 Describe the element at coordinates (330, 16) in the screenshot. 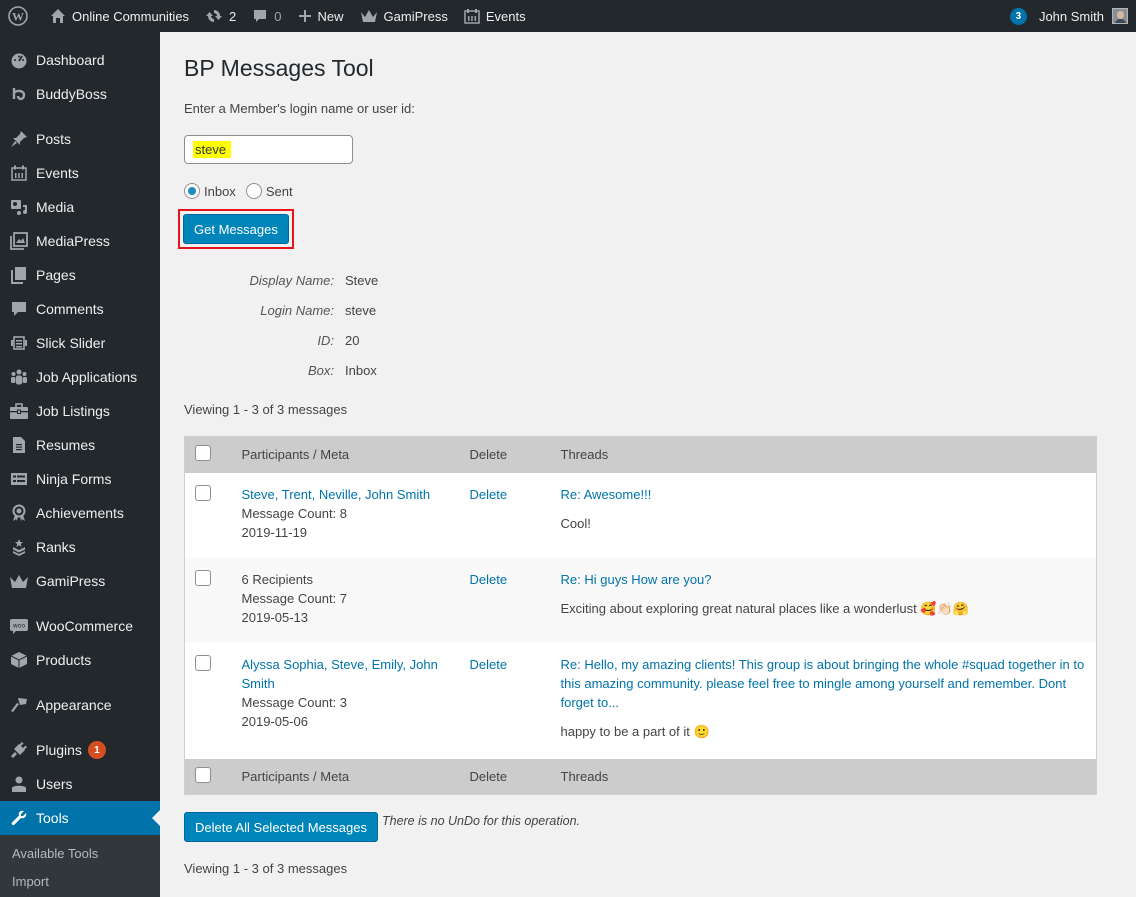

I see `new-label: New` at that location.